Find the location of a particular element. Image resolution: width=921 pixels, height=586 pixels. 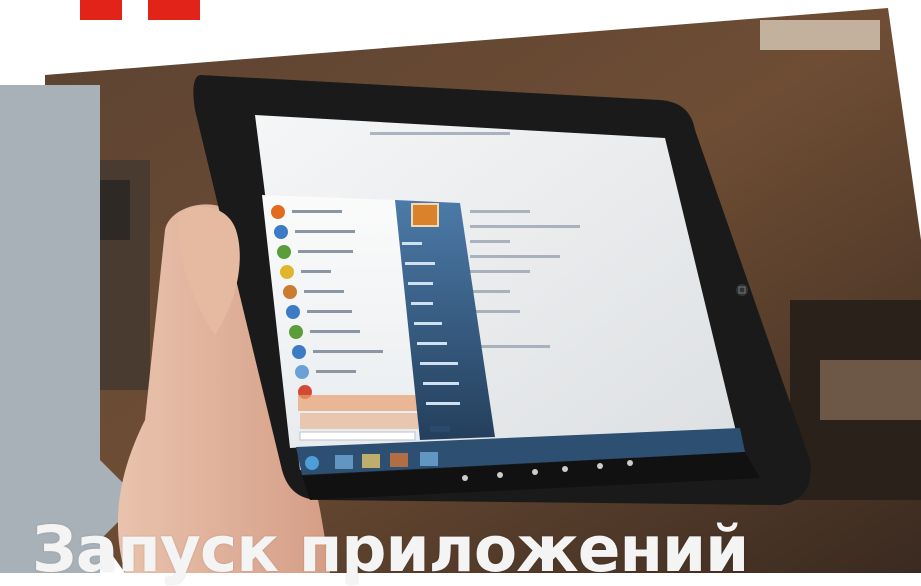

home-button is located at coordinates (742, 290).